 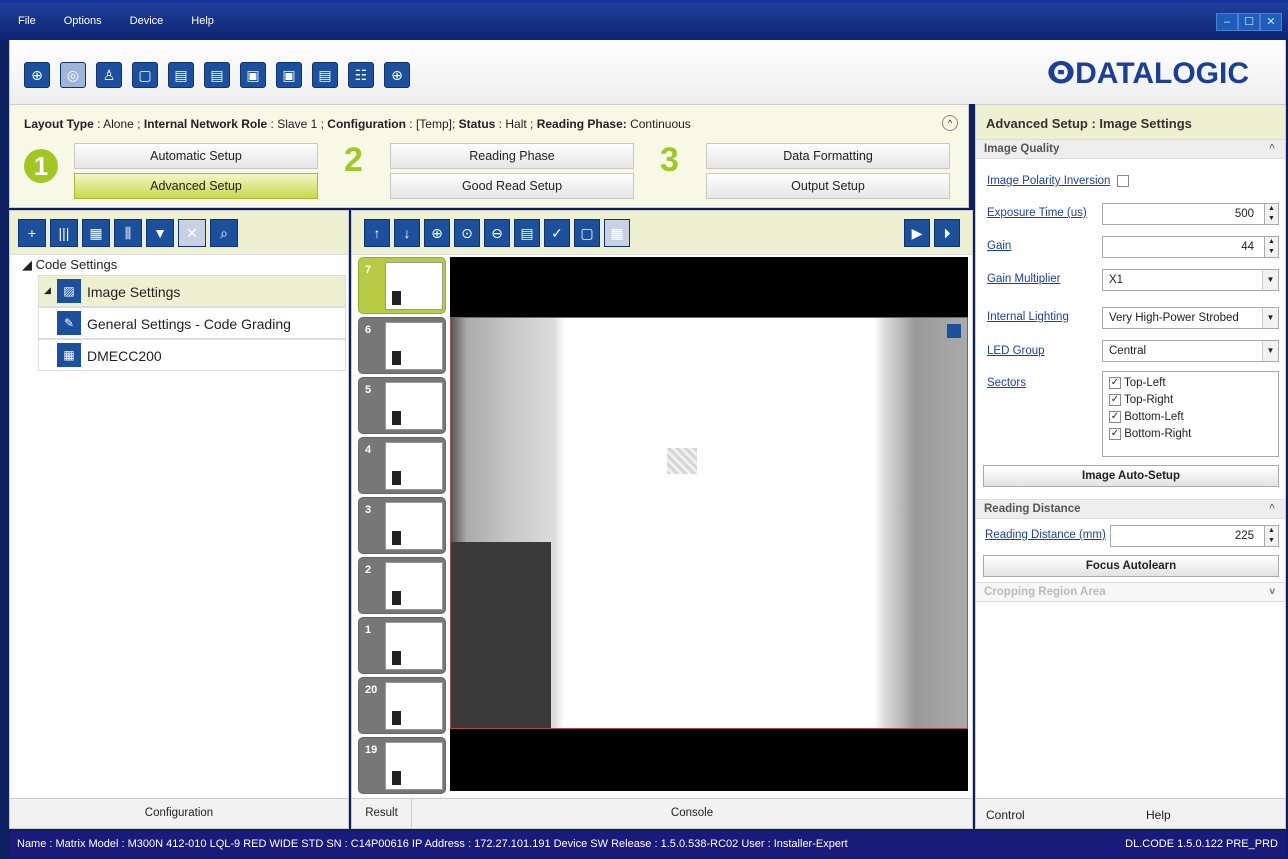 I want to click on reading-distance-label: Reading Distance (mm), so click(x=1045, y=535).